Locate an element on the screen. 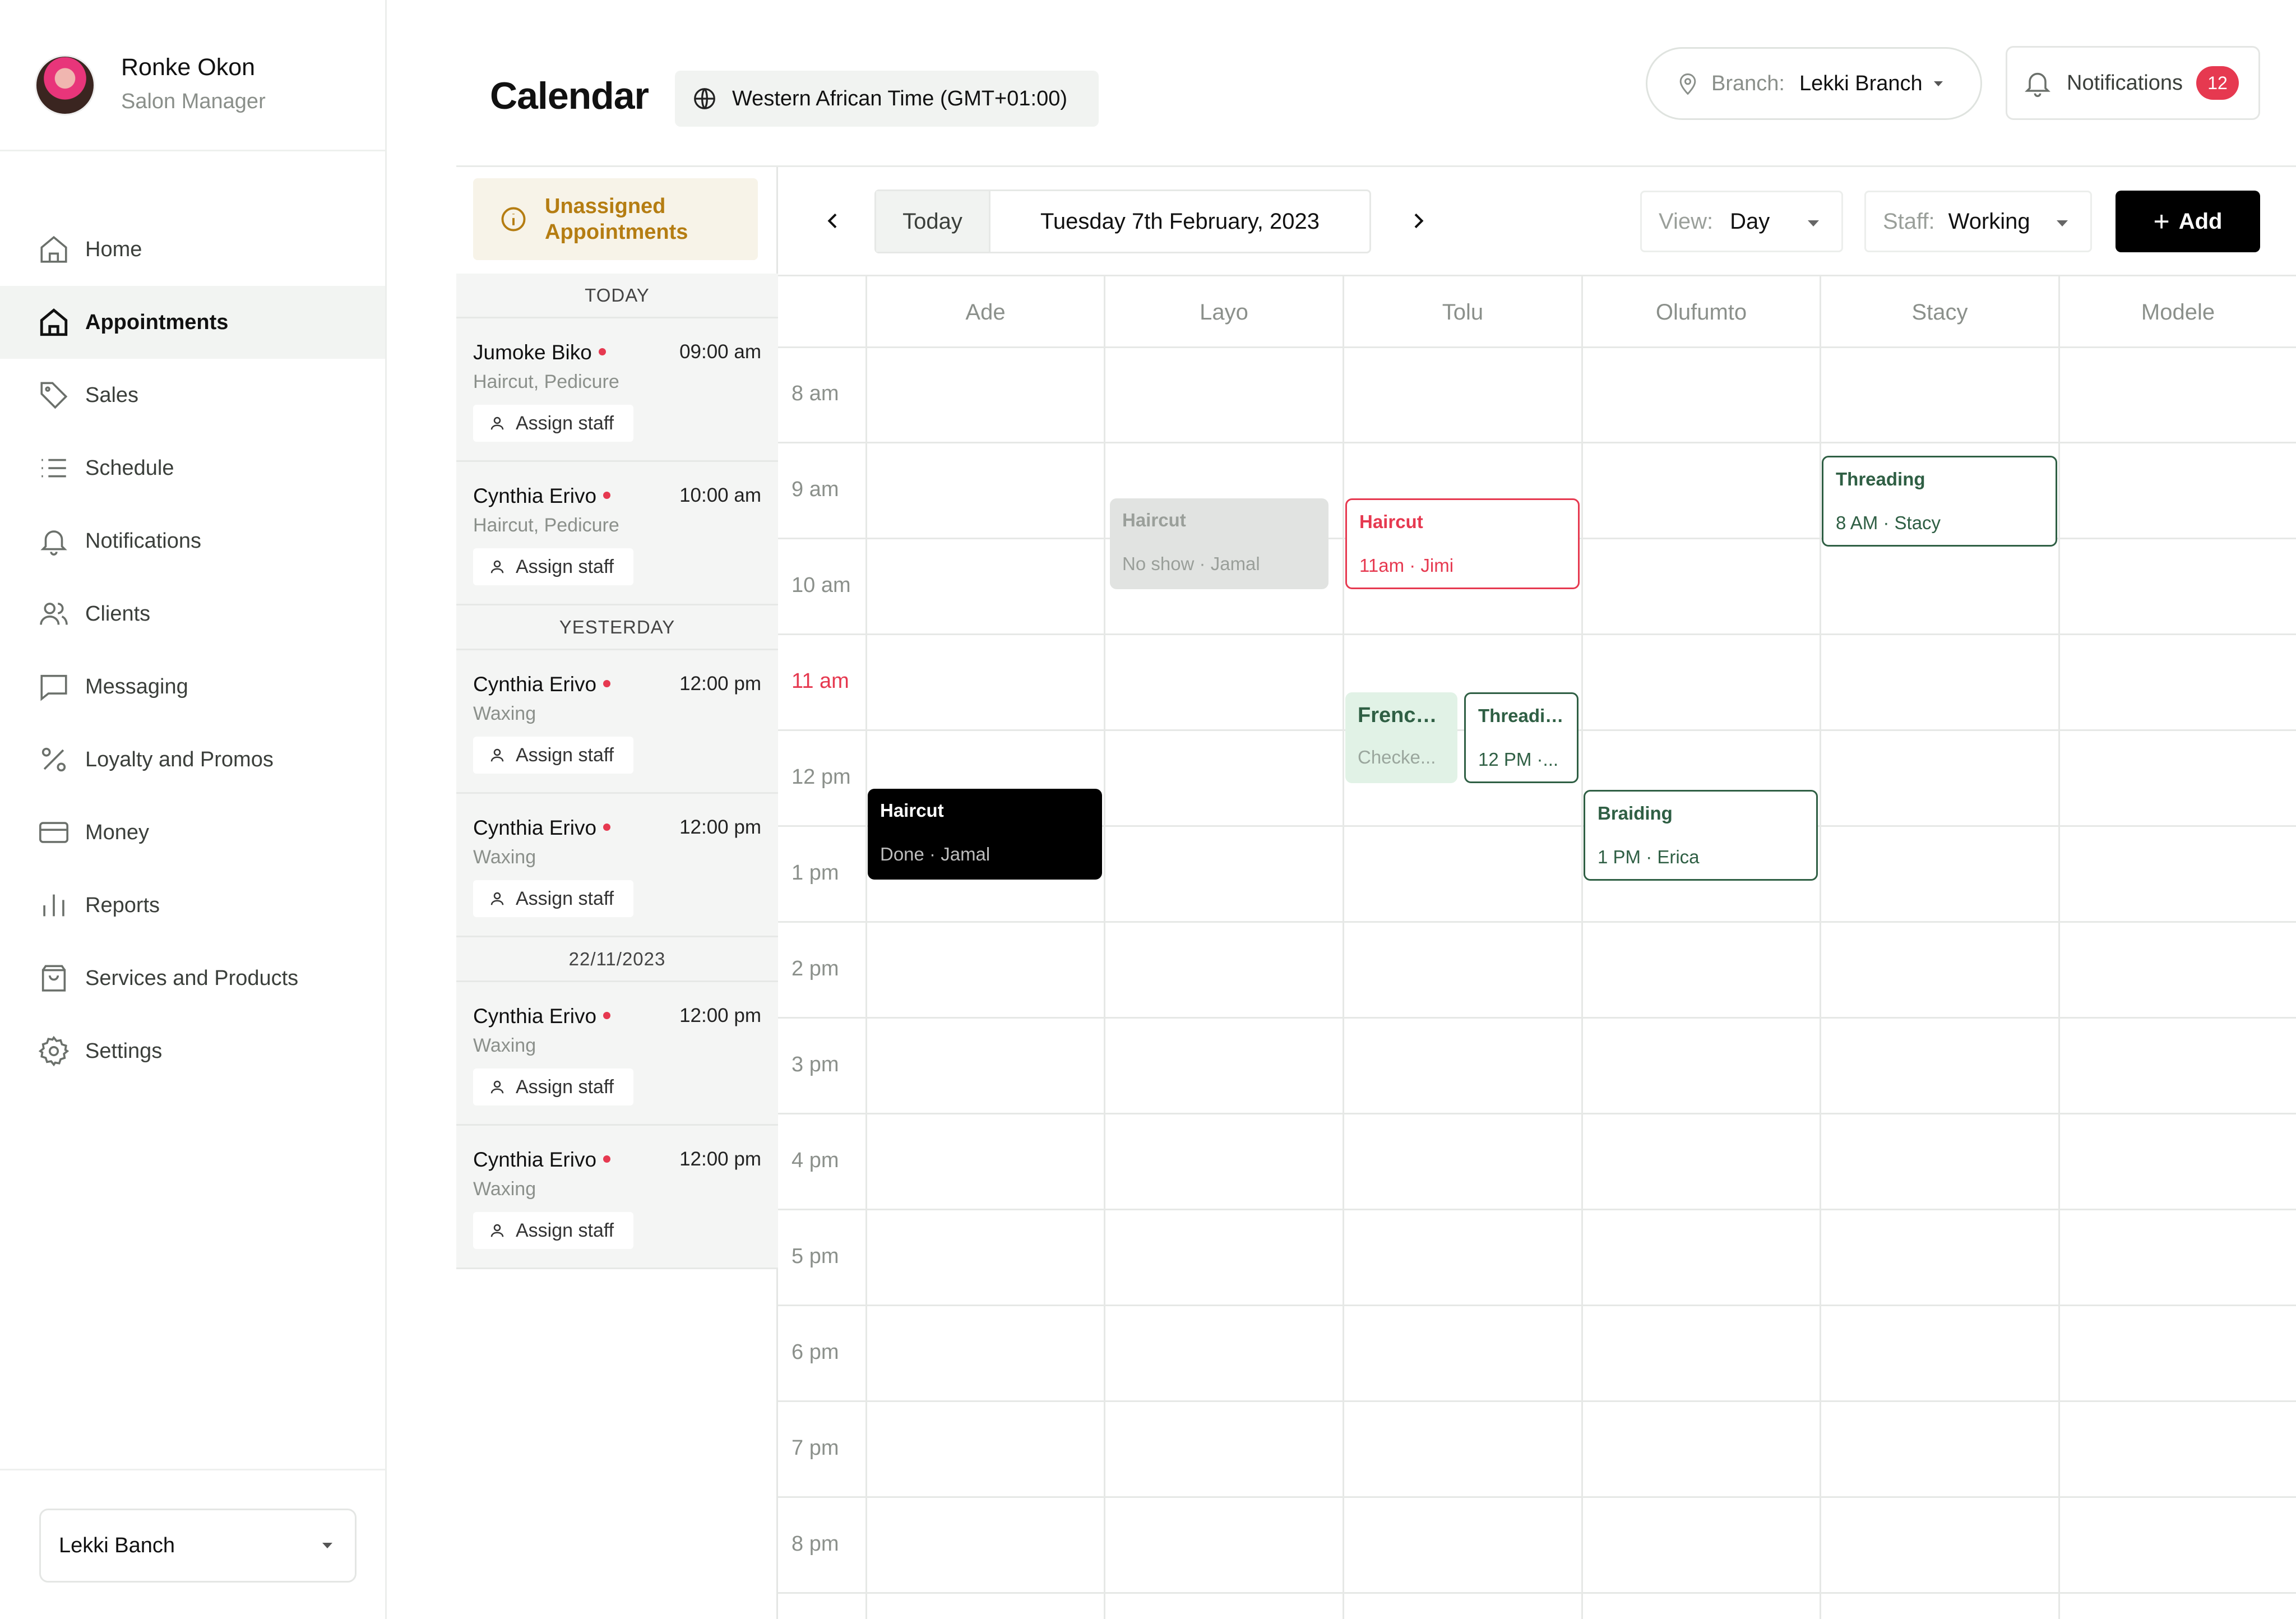 The image size is (2296, 1619). sidebar-item-messaging: Messaging is located at coordinates (192, 687).